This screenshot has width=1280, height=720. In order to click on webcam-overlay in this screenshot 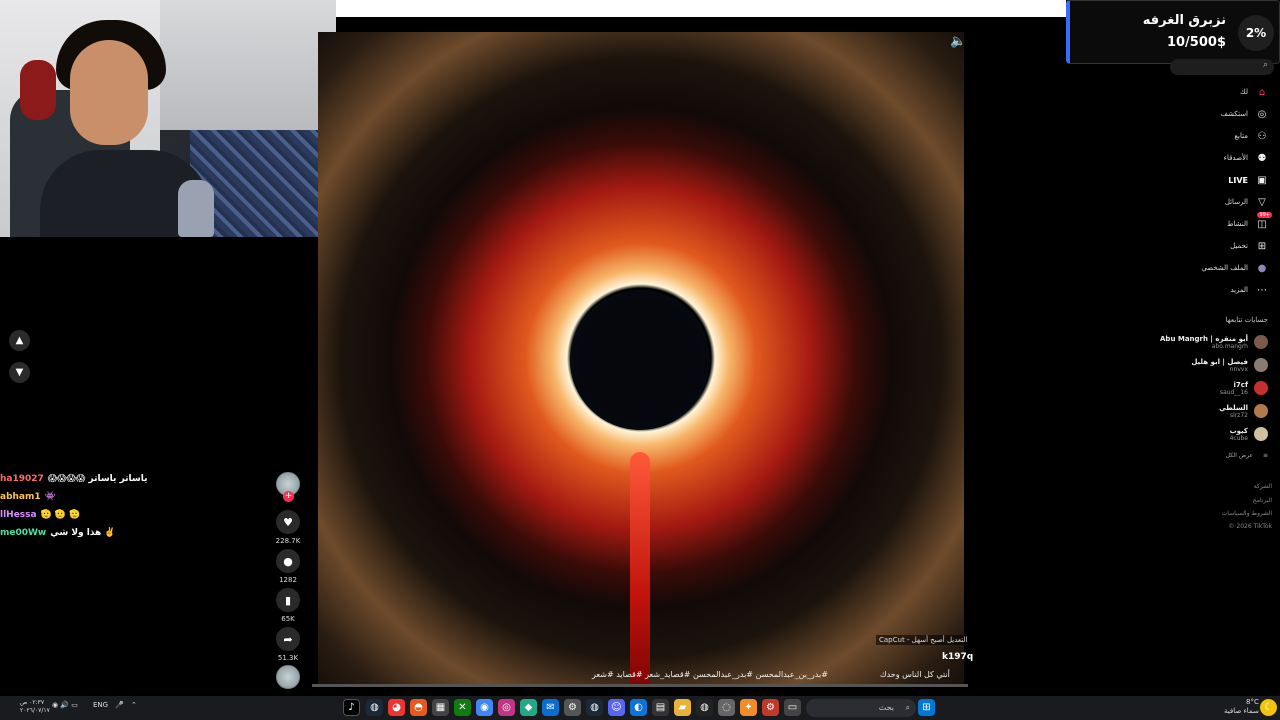, I will do `click(168, 118)`.